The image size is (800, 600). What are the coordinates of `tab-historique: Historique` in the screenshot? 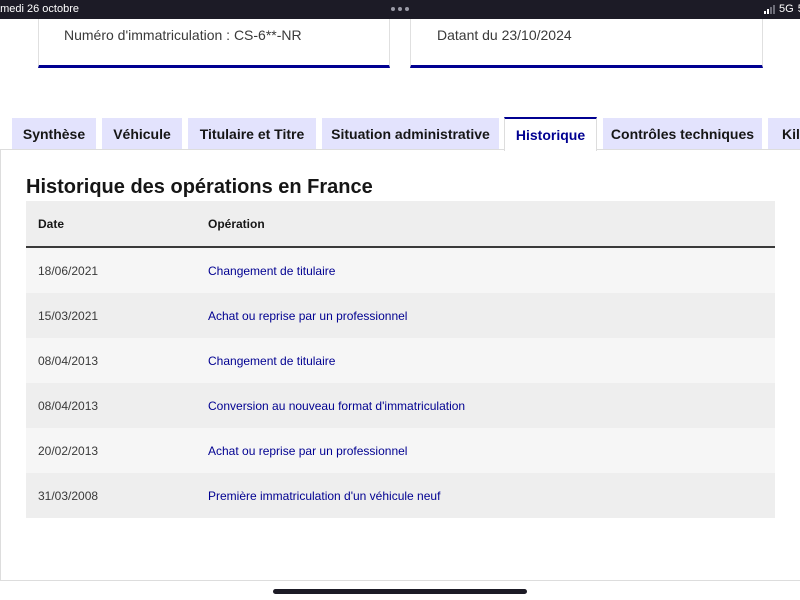 It's located at (550, 134).